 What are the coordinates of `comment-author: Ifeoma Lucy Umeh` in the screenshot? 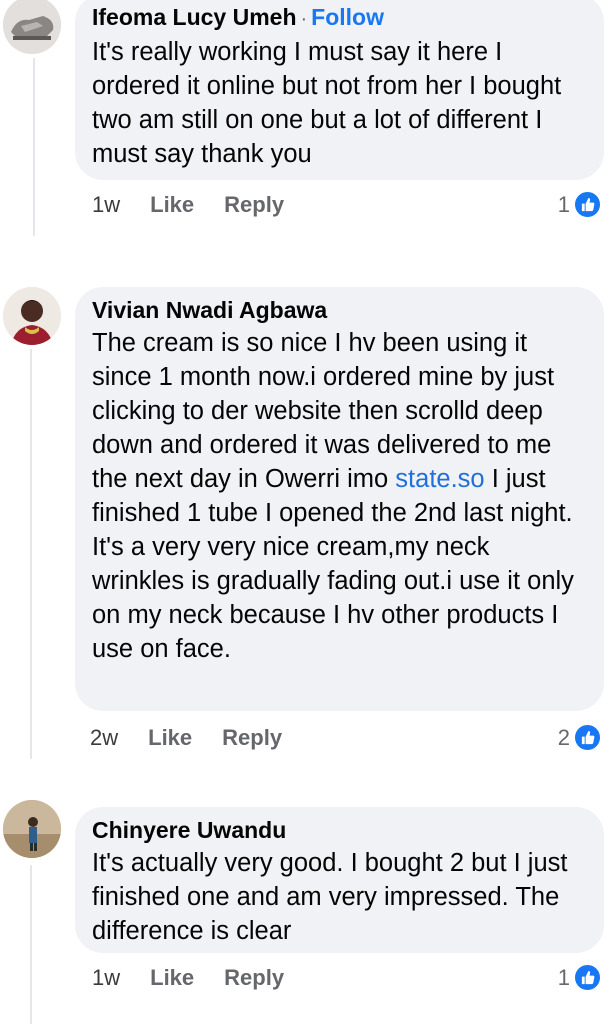 It's located at (194, 17).